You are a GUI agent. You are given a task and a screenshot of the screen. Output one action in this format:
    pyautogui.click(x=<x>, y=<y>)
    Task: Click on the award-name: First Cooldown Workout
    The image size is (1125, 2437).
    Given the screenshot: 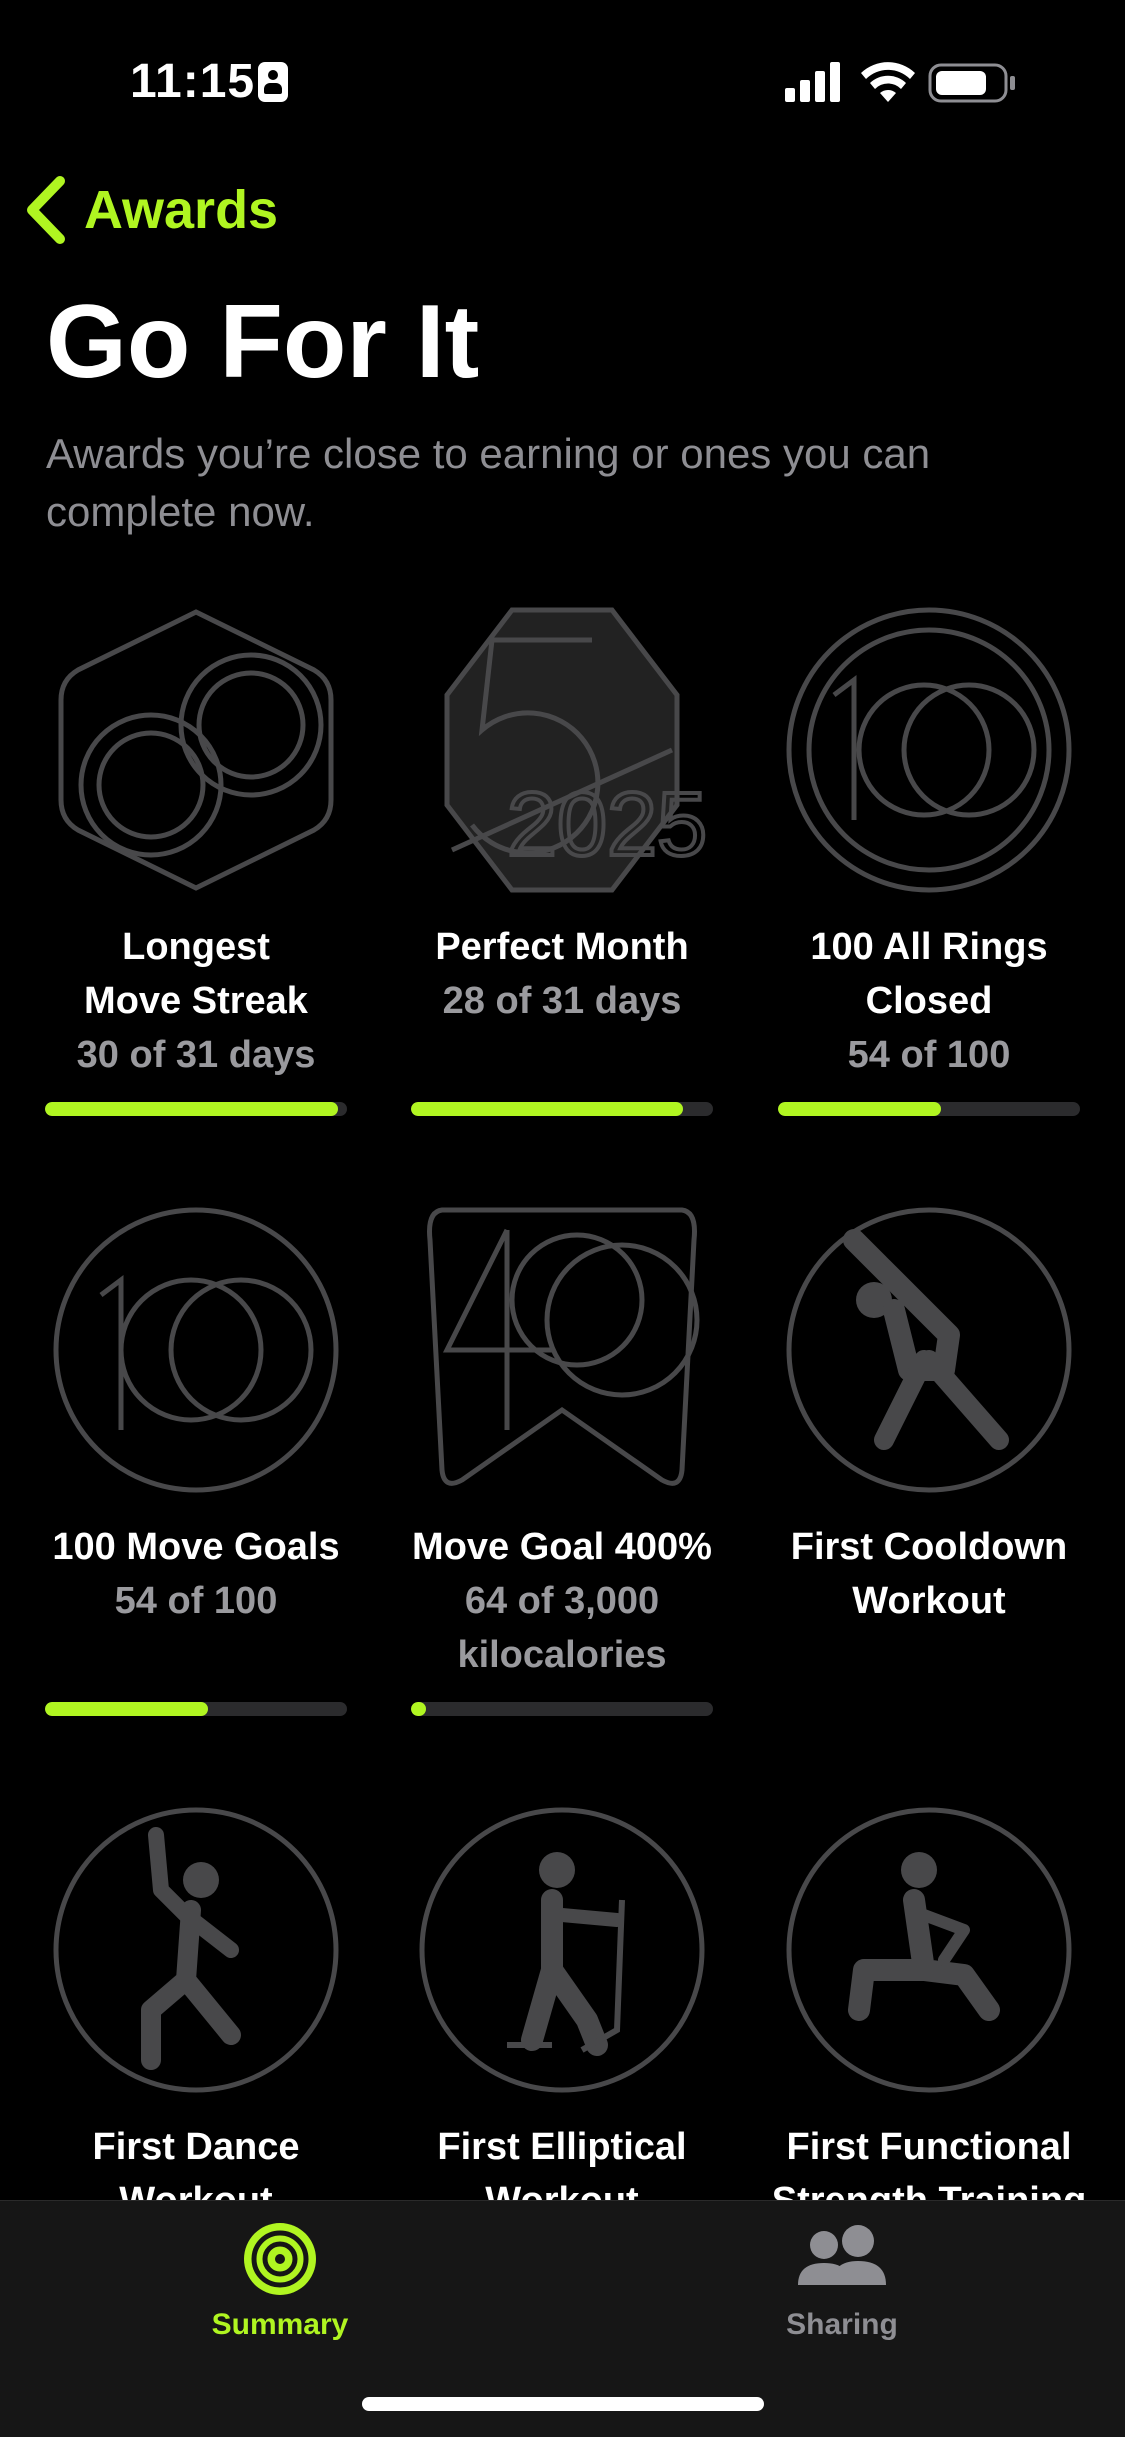 What is the action you would take?
    pyautogui.click(x=929, y=1574)
    